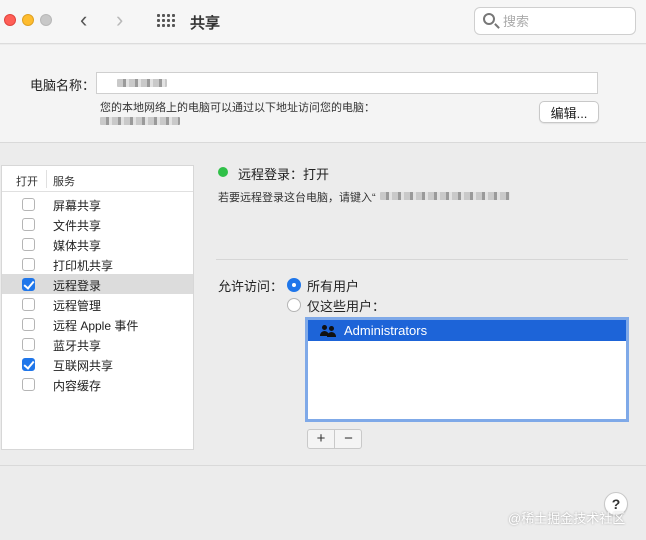 This screenshot has height=540, width=646. Describe the element at coordinates (333, 285) in the screenshot. I see `radio-all-users-label: 所有用户` at that location.